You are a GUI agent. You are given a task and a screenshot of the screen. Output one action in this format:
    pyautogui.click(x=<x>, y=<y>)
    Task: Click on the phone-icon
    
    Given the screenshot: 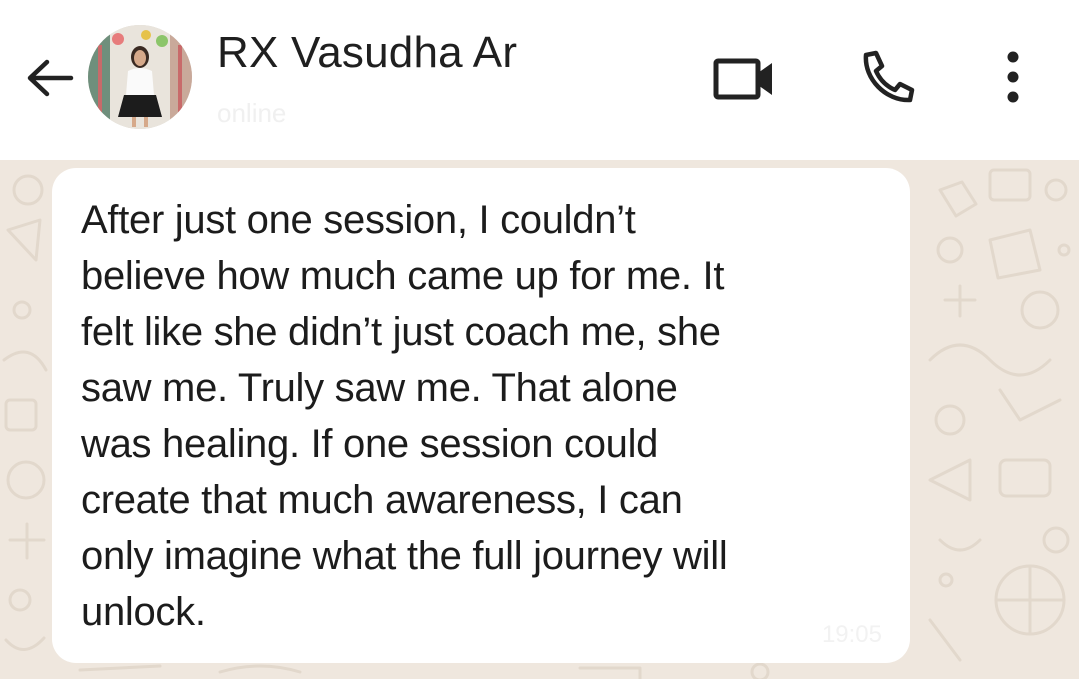 What is the action you would take?
    pyautogui.click(x=889, y=76)
    